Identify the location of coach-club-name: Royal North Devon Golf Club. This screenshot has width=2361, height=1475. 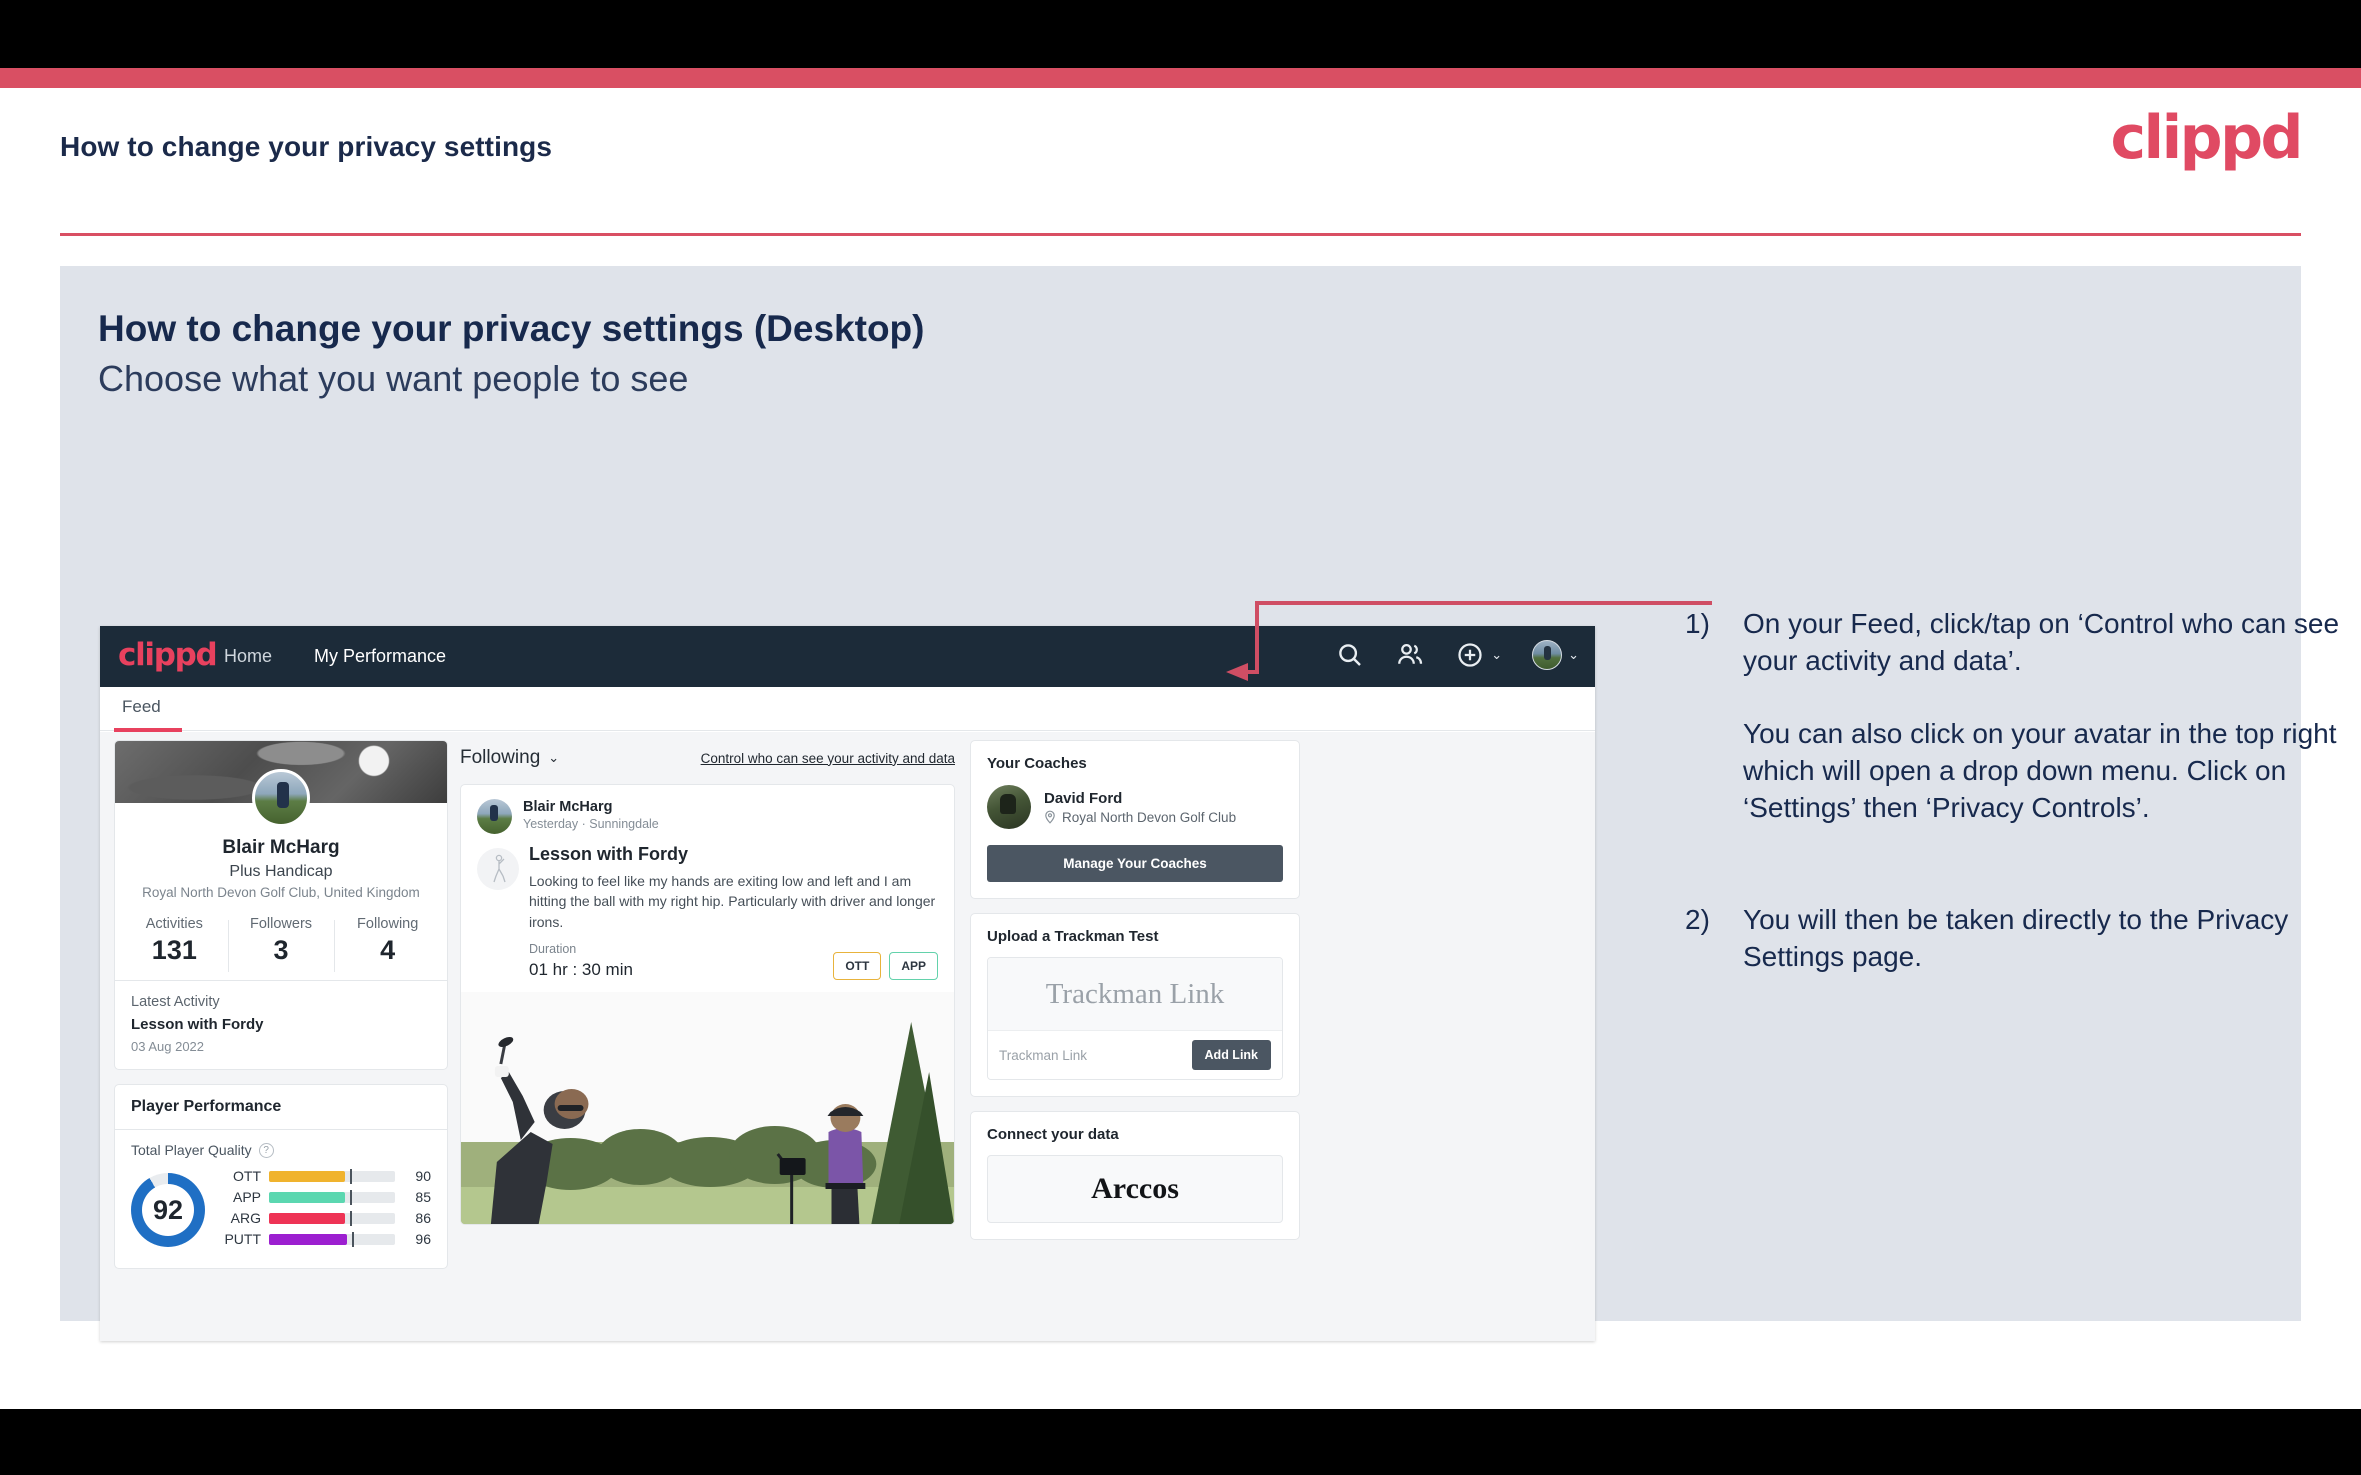
(1149, 817).